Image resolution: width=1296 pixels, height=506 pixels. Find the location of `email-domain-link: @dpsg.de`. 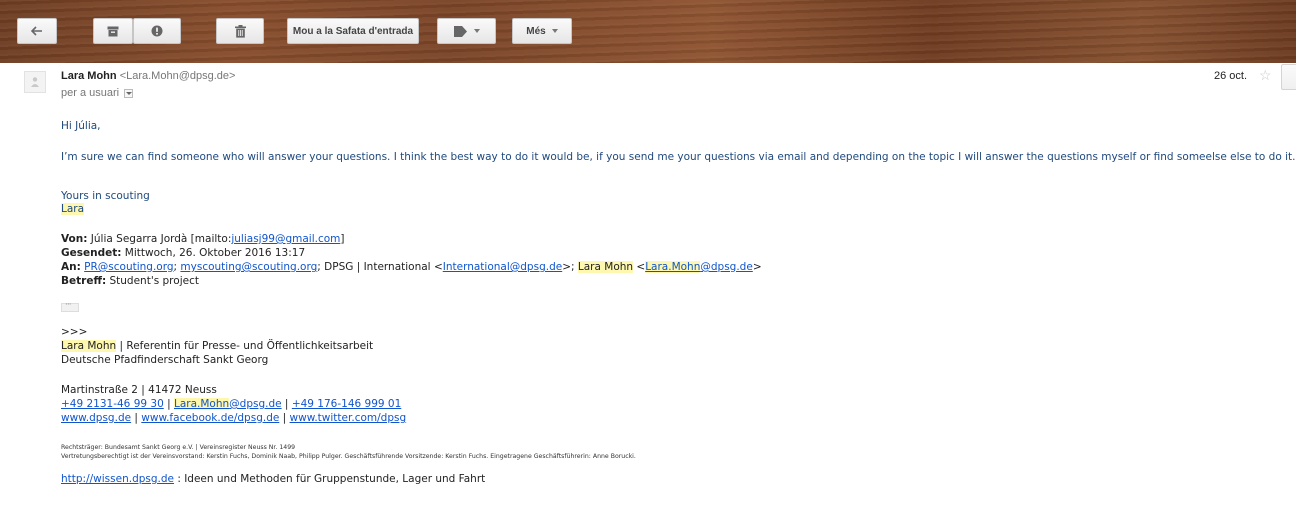

email-domain-link: @dpsg.de is located at coordinates (255, 404).